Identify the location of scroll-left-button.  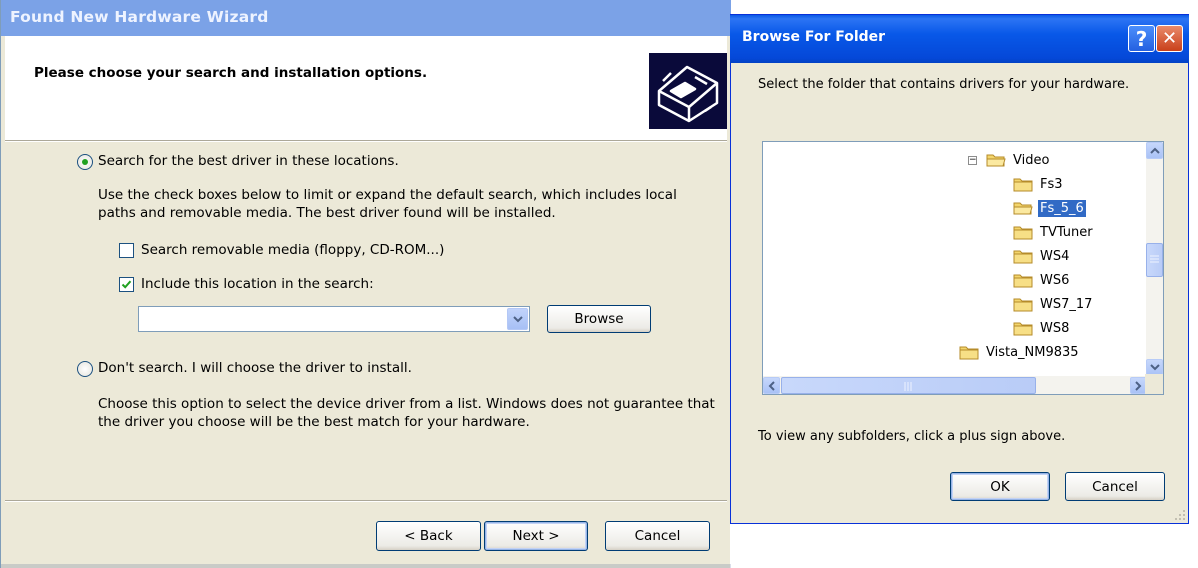
(771, 385).